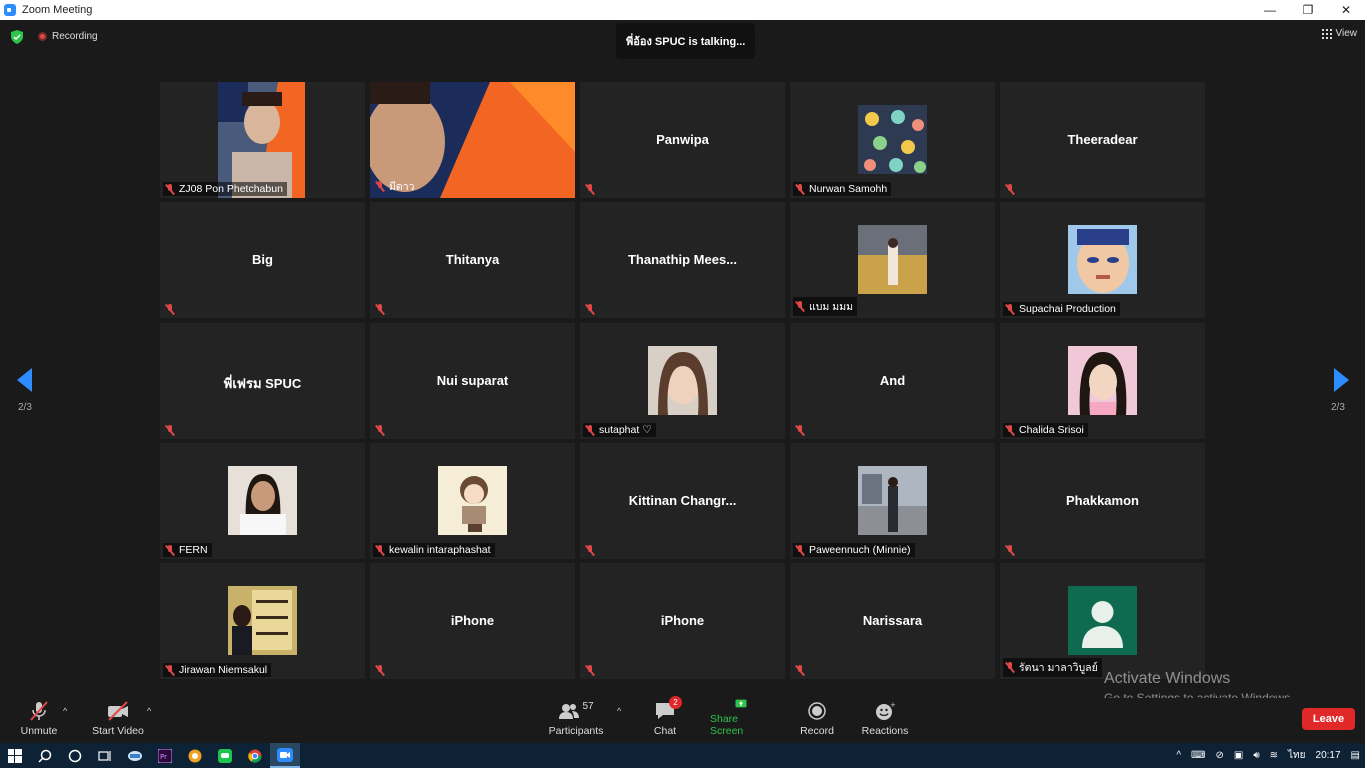 The width and height of the screenshot is (1365, 768). What do you see at coordinates (225, 189) in the screenshot?
I see `participant-name-label: ZJ08 Pon Phetchabun` at bounding box center [225, 189].